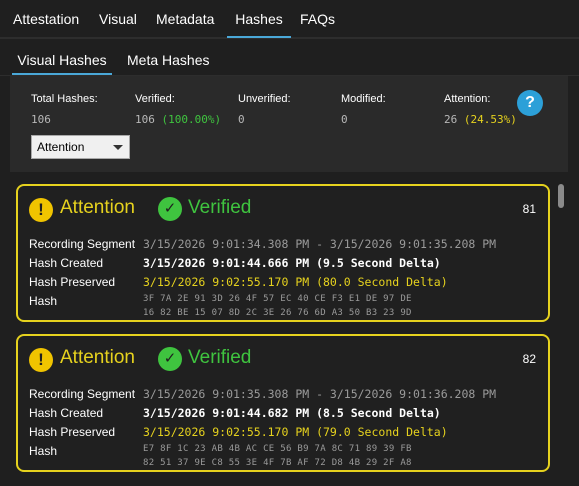 This screenshot has width=579, height=486. I want to click on attention-label: Attention:, so click(467, 99).